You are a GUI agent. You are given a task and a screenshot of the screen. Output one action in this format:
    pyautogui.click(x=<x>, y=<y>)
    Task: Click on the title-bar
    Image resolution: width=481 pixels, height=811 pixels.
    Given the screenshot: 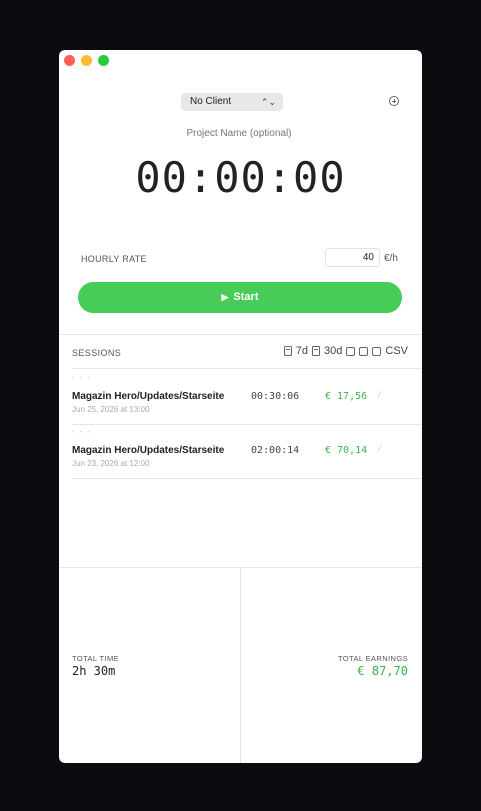 What is the action you would take?
    pyautogui.click(x=240, y=60)
    